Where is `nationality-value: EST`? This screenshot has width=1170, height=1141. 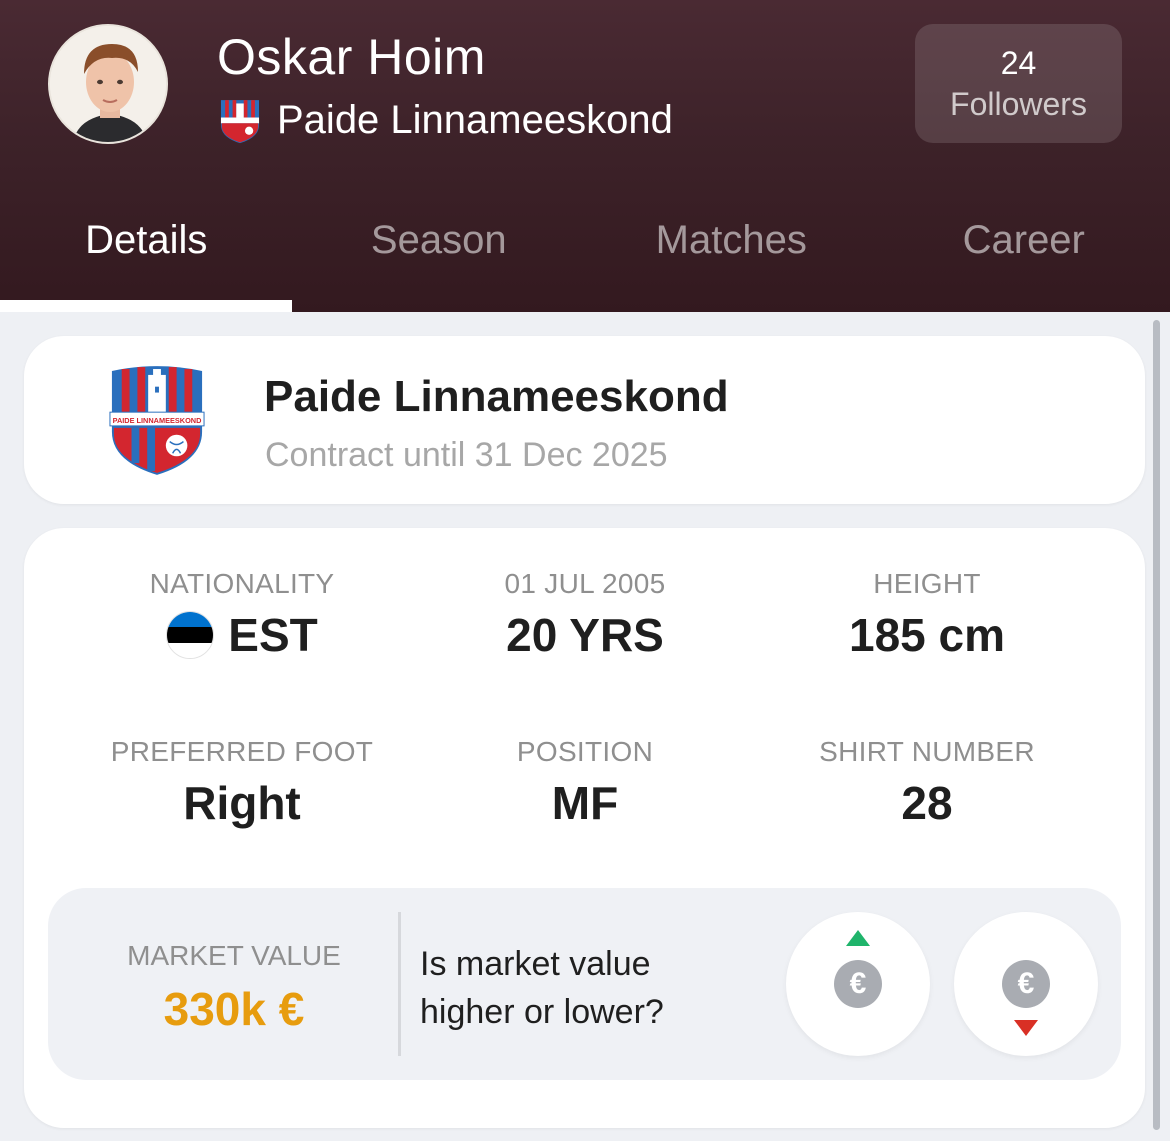
nationality-value: EST is located at coordinates (273, 635).